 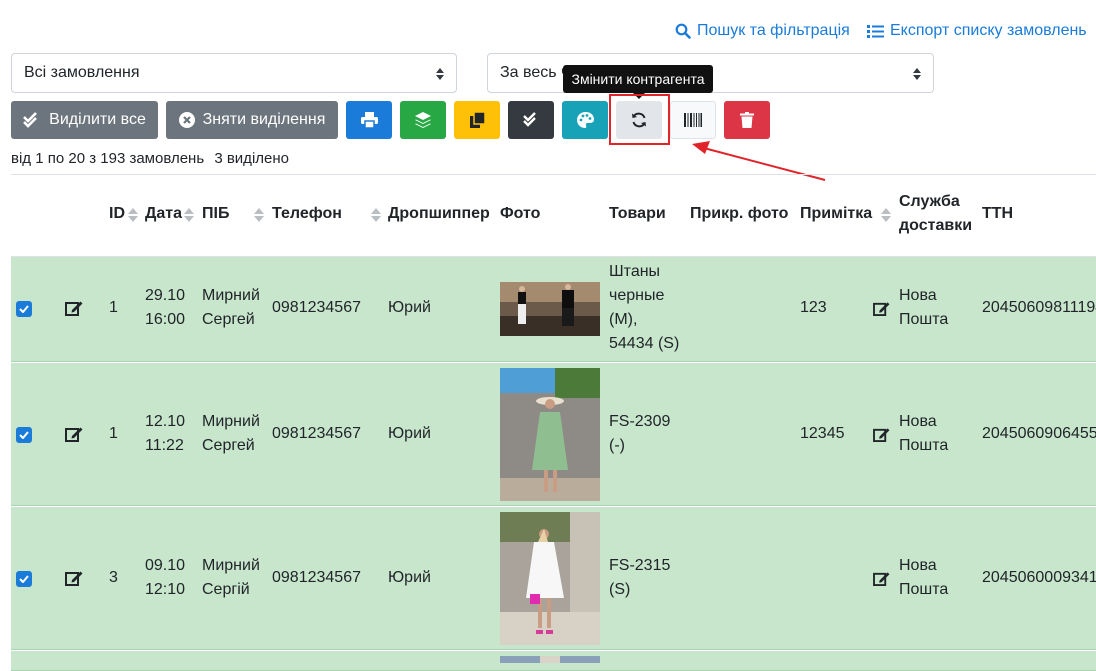 I want to click on row-note: 123, so click(x=813, y=307).